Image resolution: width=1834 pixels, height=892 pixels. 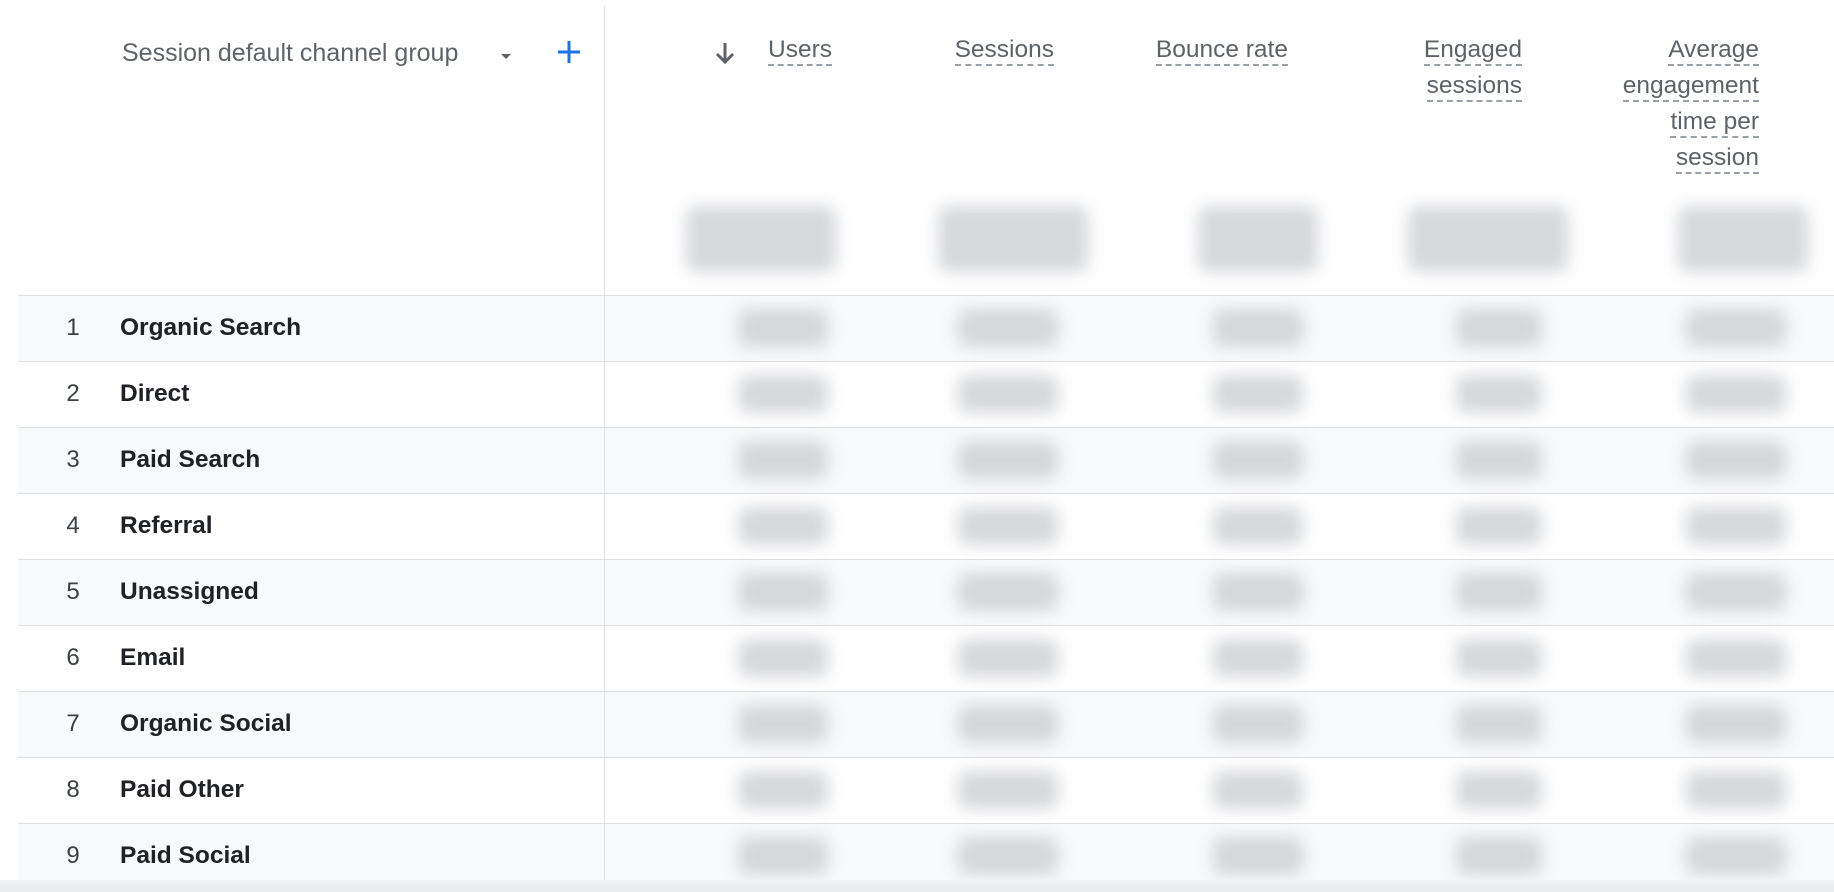 What do you see at coordinates (1488, 239) in the screenshot?
I see `engaged-sessions-total-blurred` at bounding box center [1488, 239].